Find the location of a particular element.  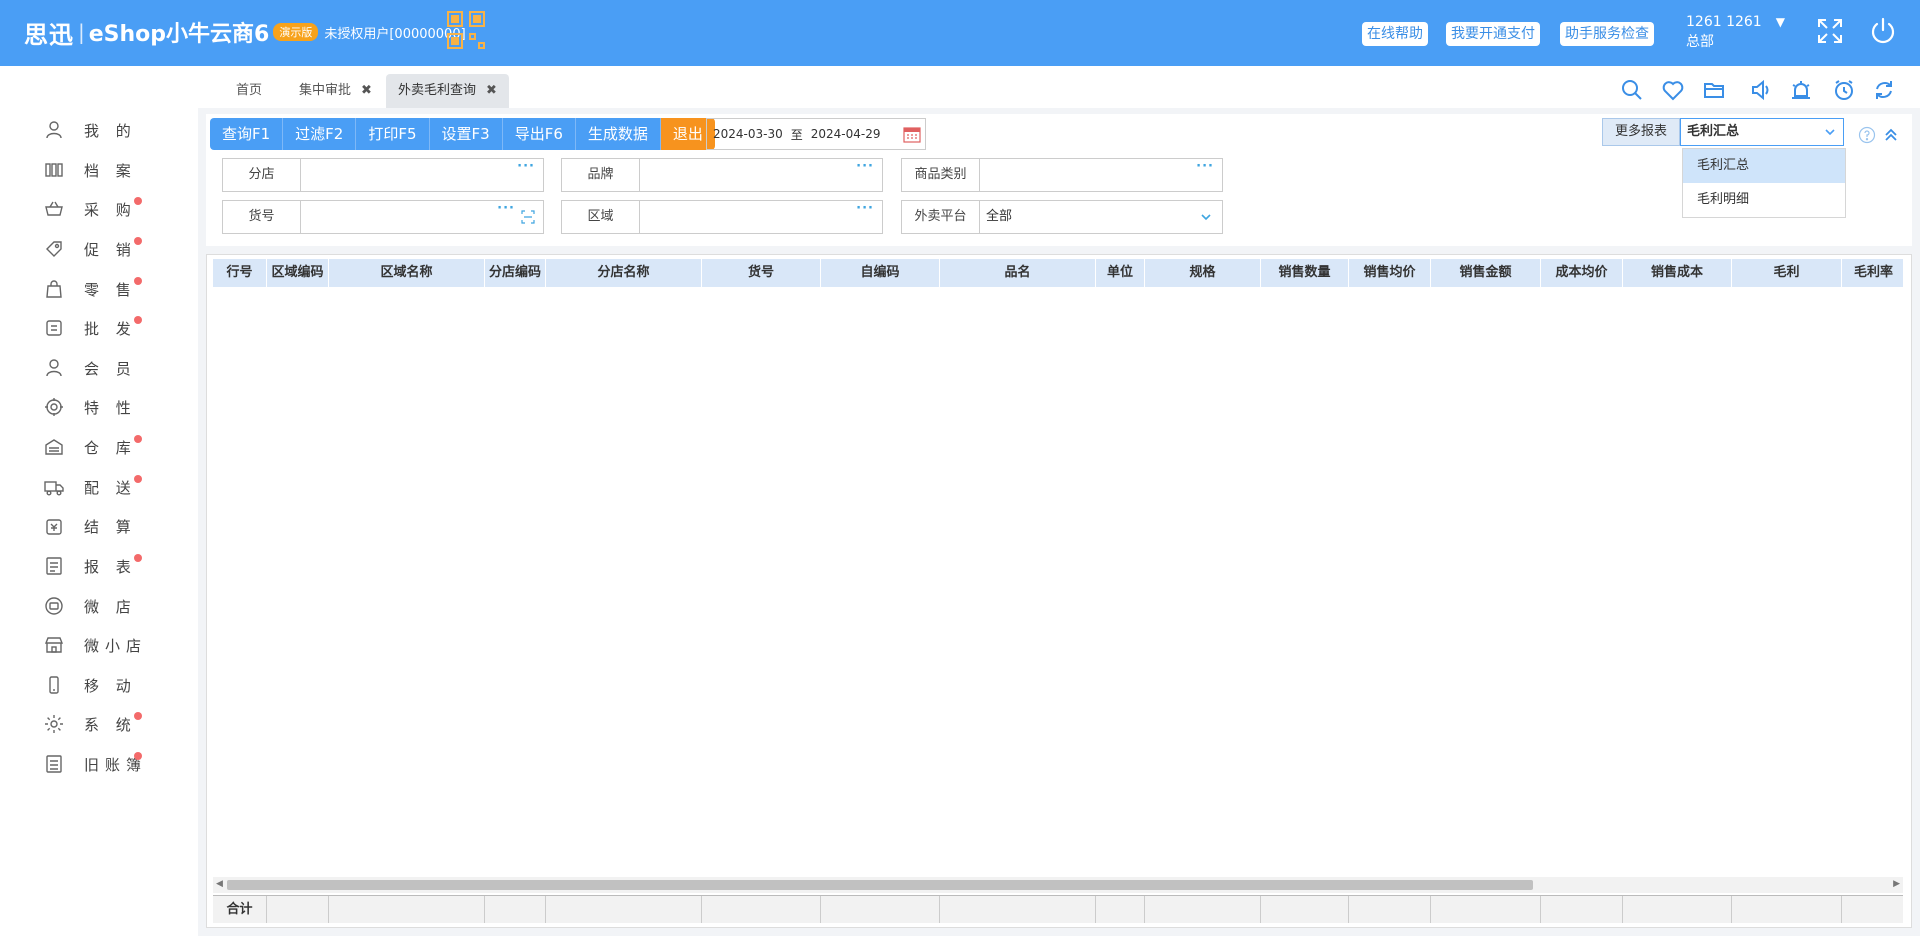

favorite-icon is located at coordinates (1673, 90).